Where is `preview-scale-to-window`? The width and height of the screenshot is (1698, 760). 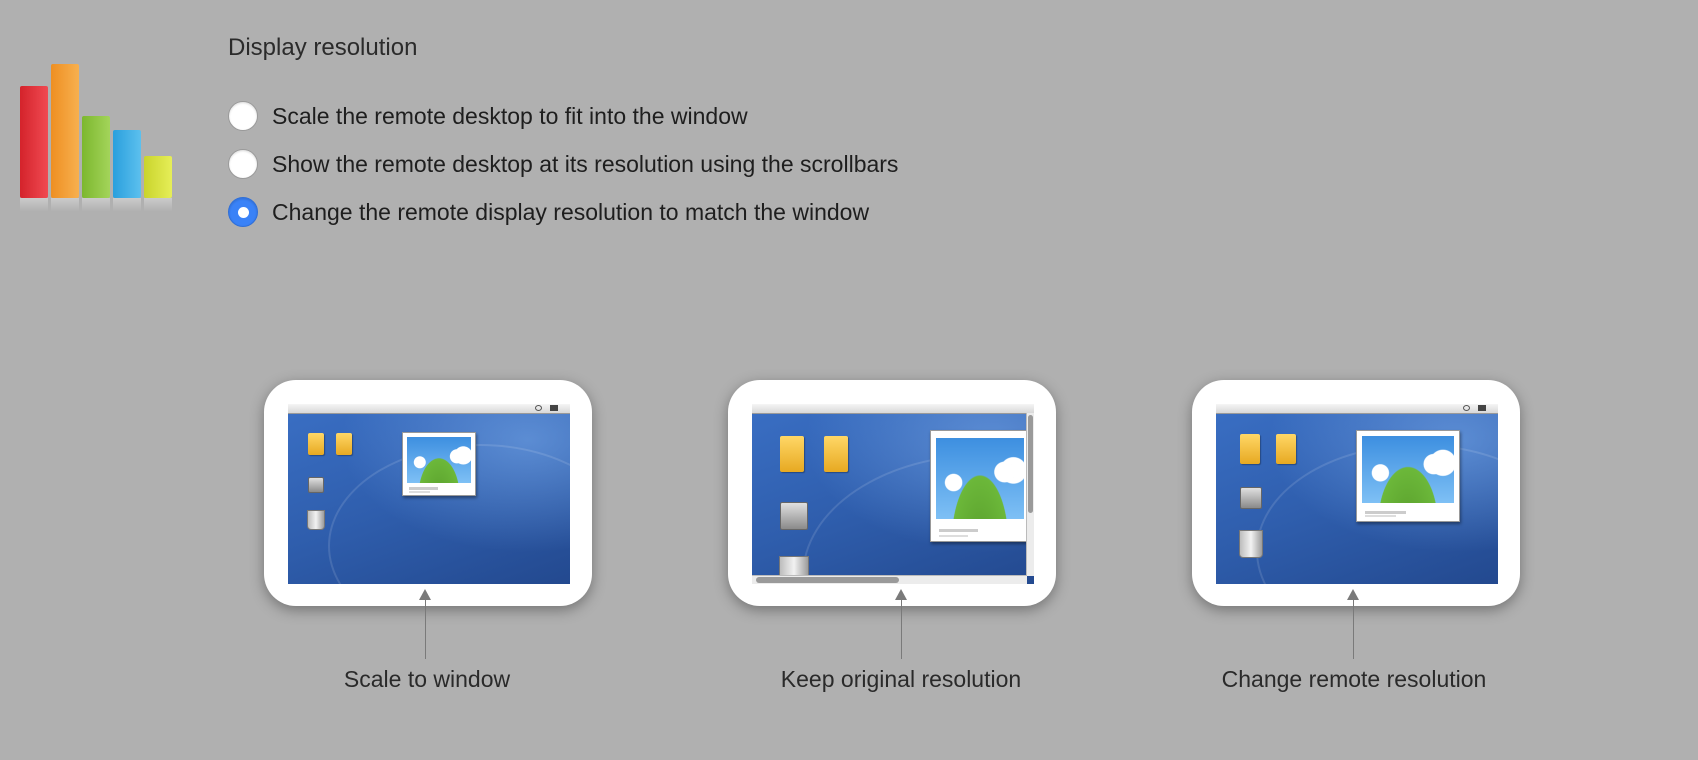 preview-scale-to-window is located at coordinates (428, 493).